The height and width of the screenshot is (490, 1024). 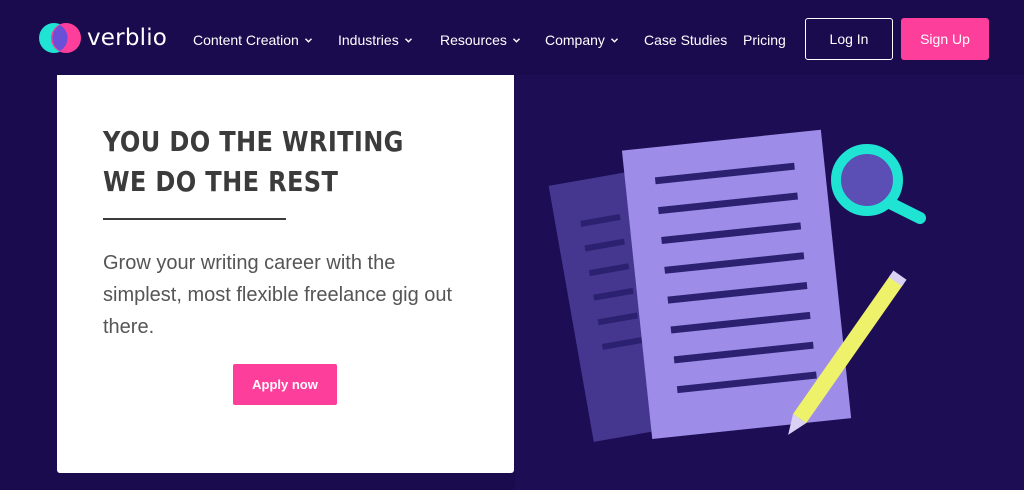 I want to click on nav-label: Content Creation, so click(x=246, y=40).